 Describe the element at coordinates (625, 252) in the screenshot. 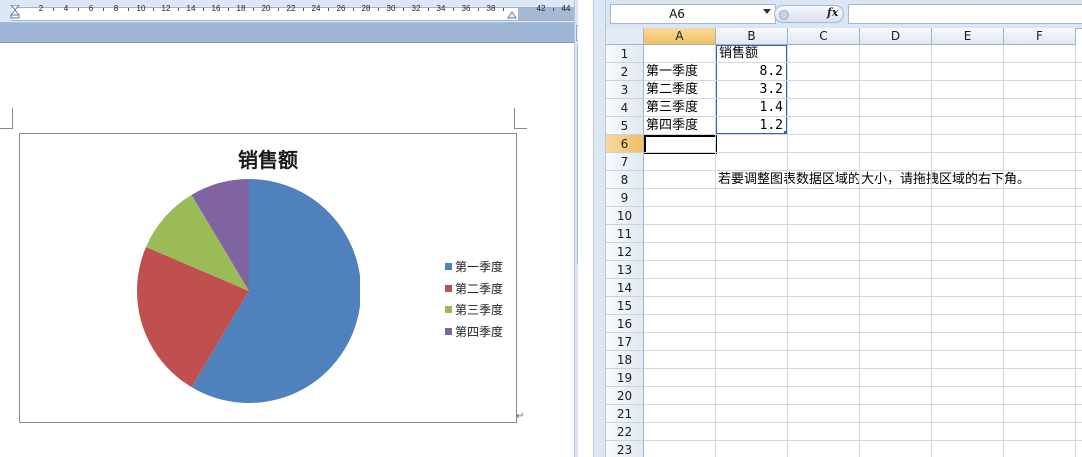

I see `row-header-12: 12` at that location.